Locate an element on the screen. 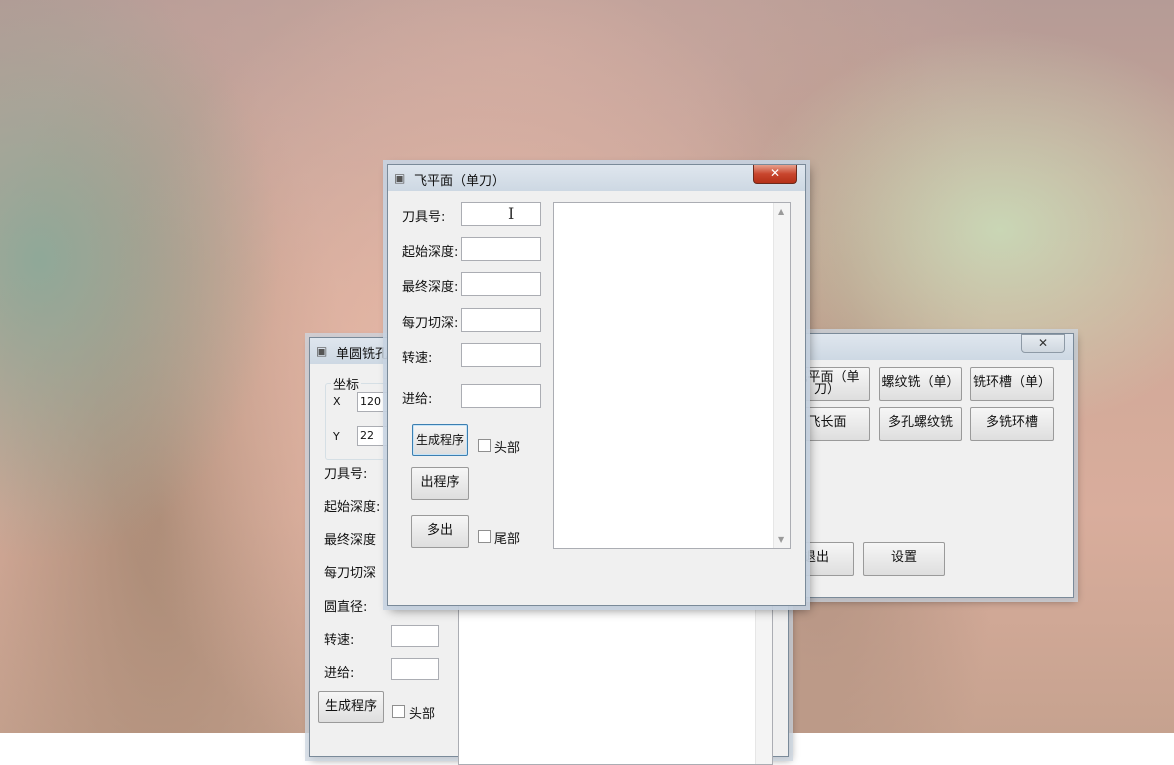 This screenshot has width=1174, height=765. x-label: X is located at coordinates (337, 401).